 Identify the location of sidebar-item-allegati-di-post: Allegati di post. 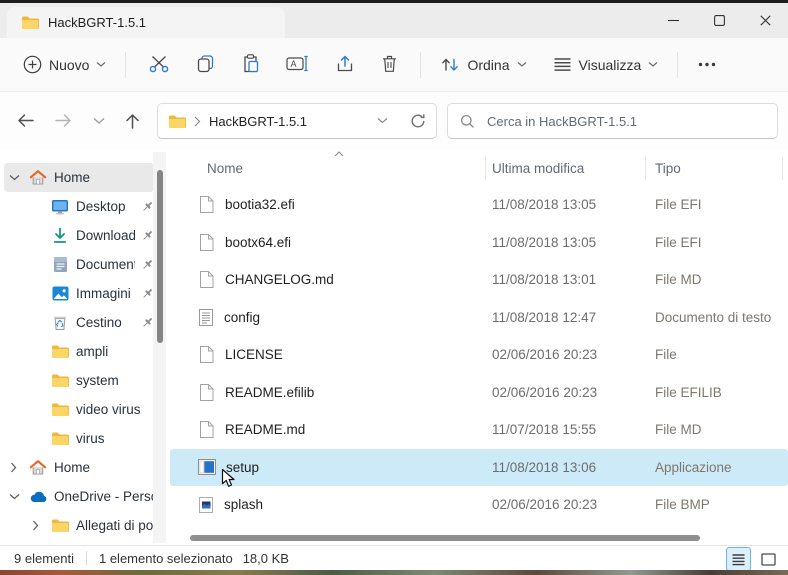
(79, 525).